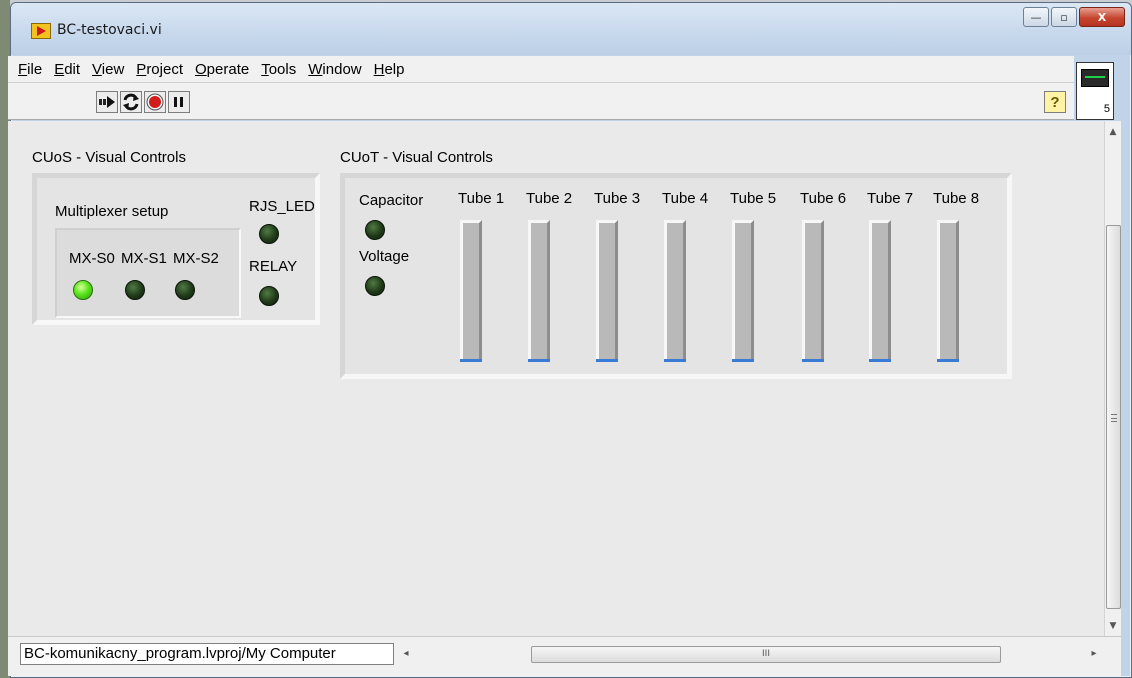 The image size is (1132, 678). I want to click on tube-6-indicator, so click(813, 291).